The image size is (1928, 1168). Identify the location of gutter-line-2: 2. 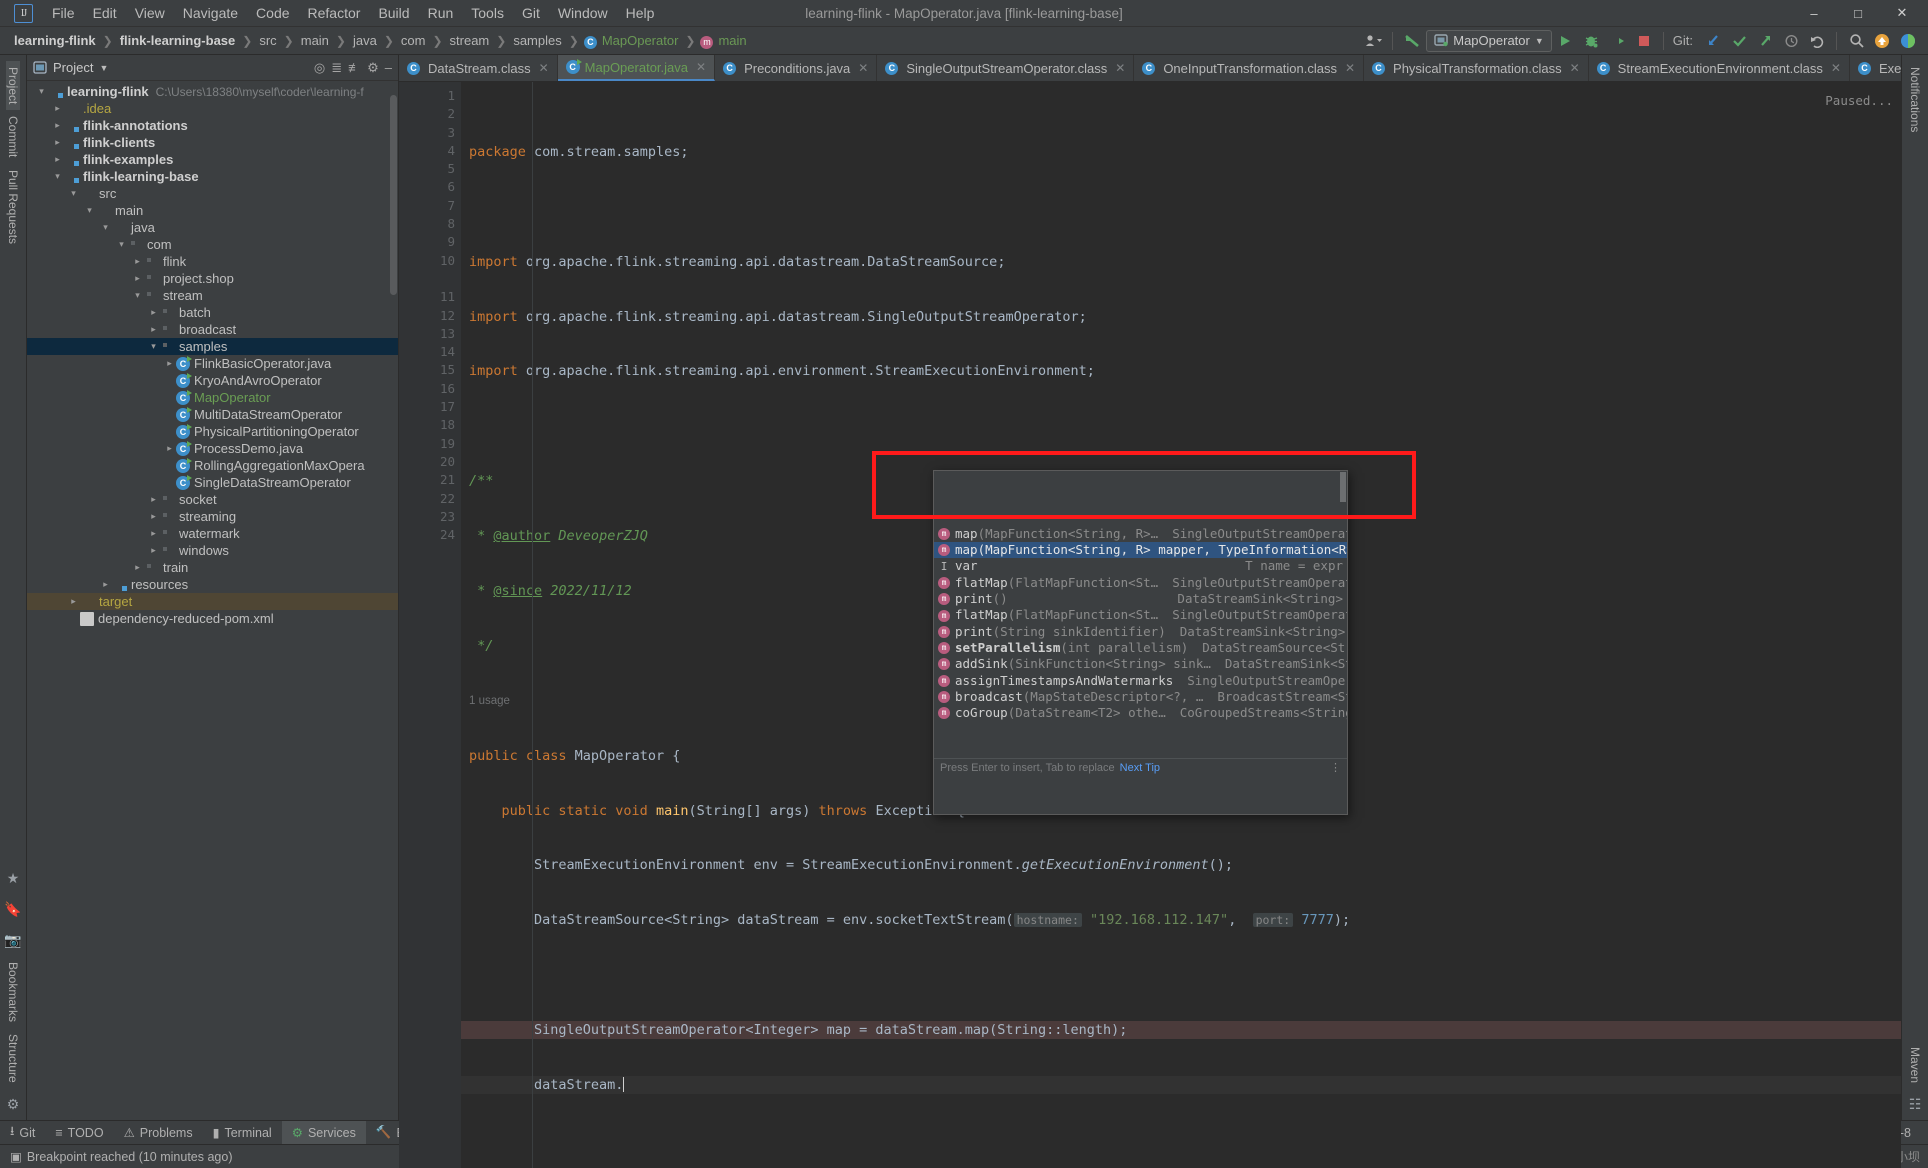
(430, 115).